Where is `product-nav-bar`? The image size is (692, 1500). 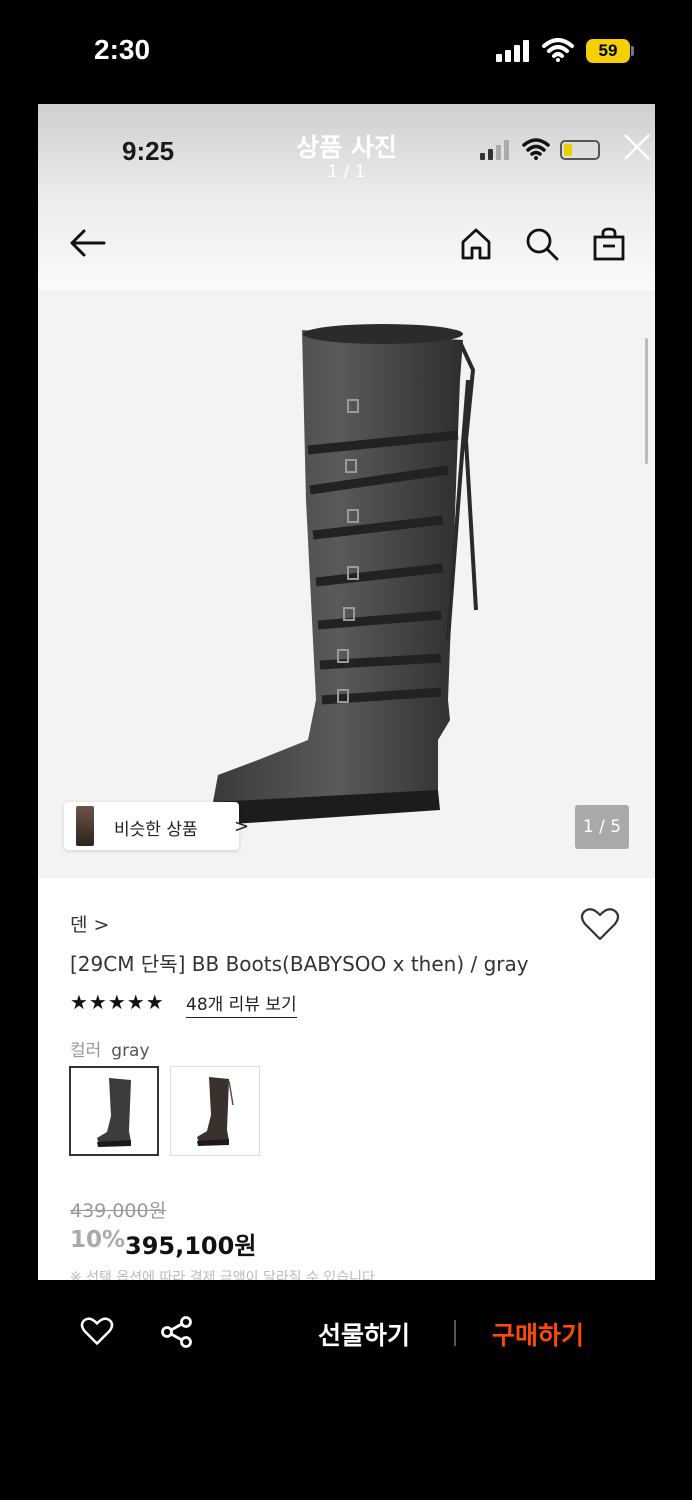
product-nav-bar is located at coordinates (346, 254).